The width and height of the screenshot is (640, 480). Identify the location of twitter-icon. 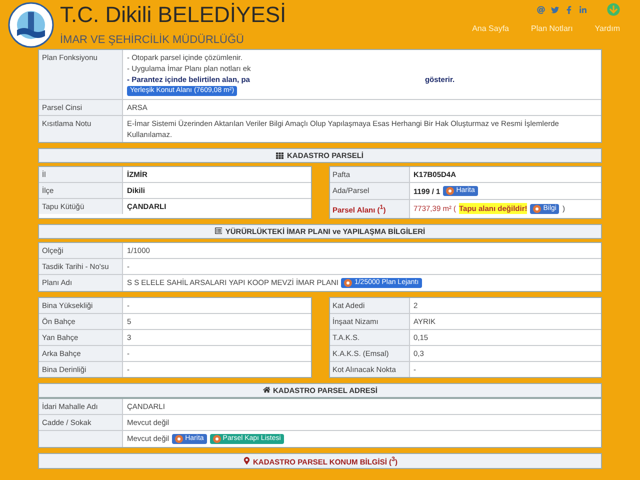
(555, 10).